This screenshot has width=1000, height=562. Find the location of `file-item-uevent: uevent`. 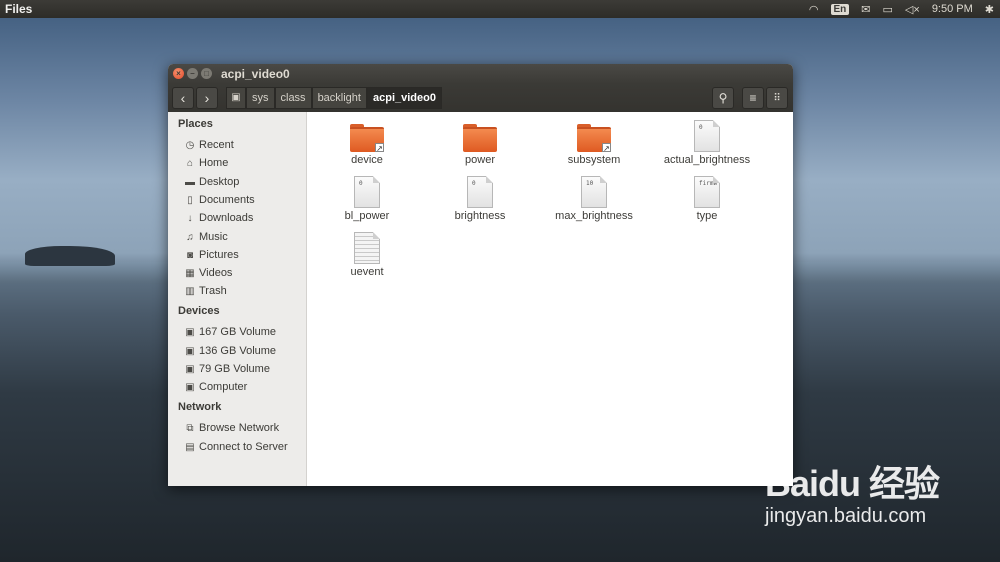

file-item-uevent: uevent is located at coordinates (367, 255).